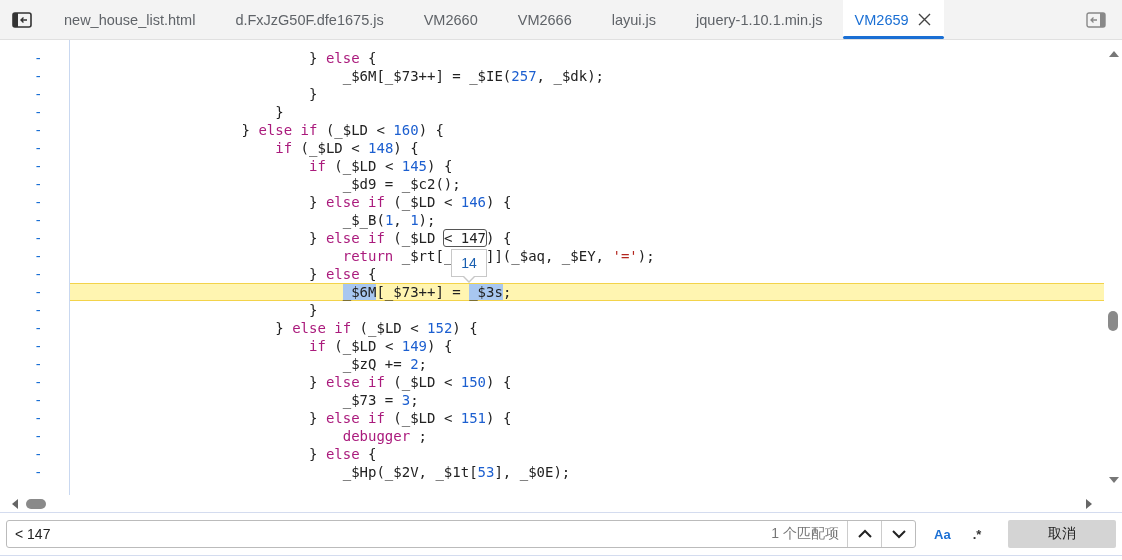  Describe the element at coordinates (380, 400) in the screenshot. I see `code-line: _$73 = 3;` at that location.